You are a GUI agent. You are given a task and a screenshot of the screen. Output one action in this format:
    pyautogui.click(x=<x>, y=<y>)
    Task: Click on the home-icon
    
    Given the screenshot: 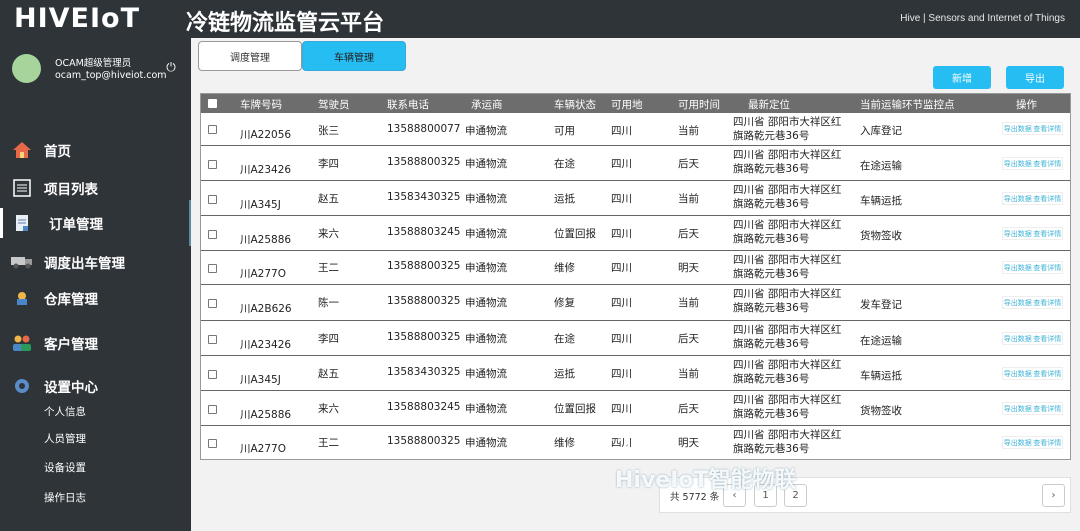 What is the action you would take?
    pyautogui.click(x=22, y=150)
    